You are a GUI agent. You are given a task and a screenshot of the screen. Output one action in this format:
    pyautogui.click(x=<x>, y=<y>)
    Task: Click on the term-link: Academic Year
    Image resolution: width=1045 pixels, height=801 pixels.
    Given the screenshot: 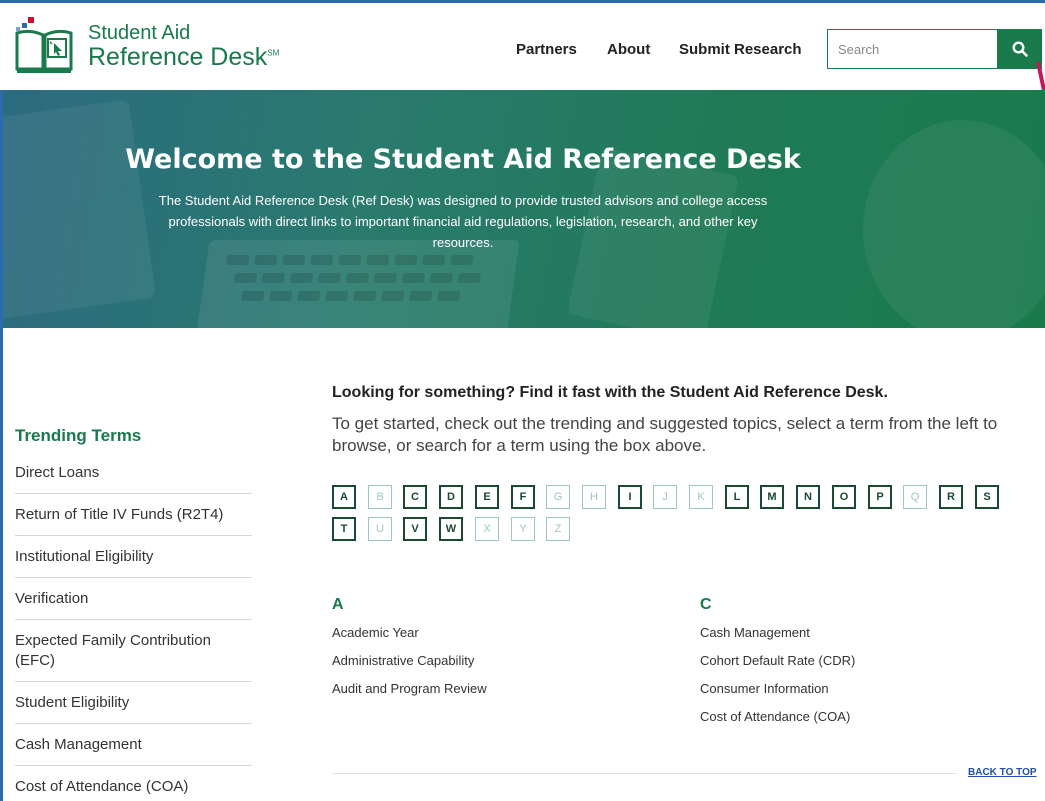 What is the action you would take?
    pyautogui.click(x=375, y=632)
    